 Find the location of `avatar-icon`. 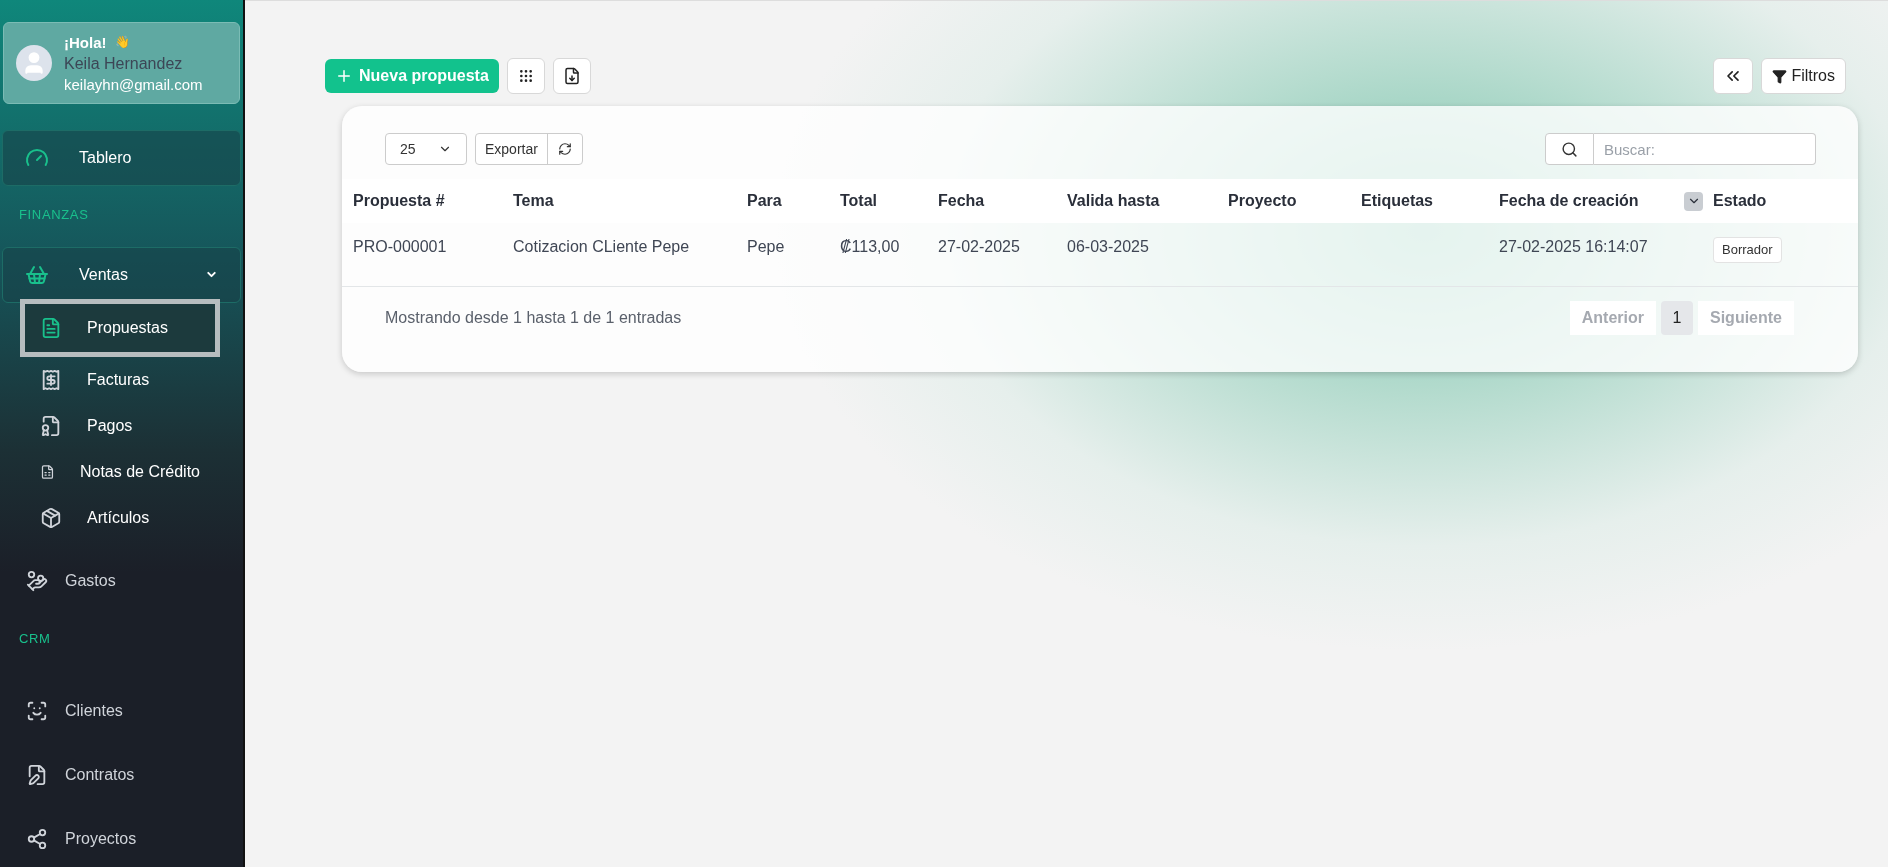

avatar-icon is located at coordinates (34, 63).